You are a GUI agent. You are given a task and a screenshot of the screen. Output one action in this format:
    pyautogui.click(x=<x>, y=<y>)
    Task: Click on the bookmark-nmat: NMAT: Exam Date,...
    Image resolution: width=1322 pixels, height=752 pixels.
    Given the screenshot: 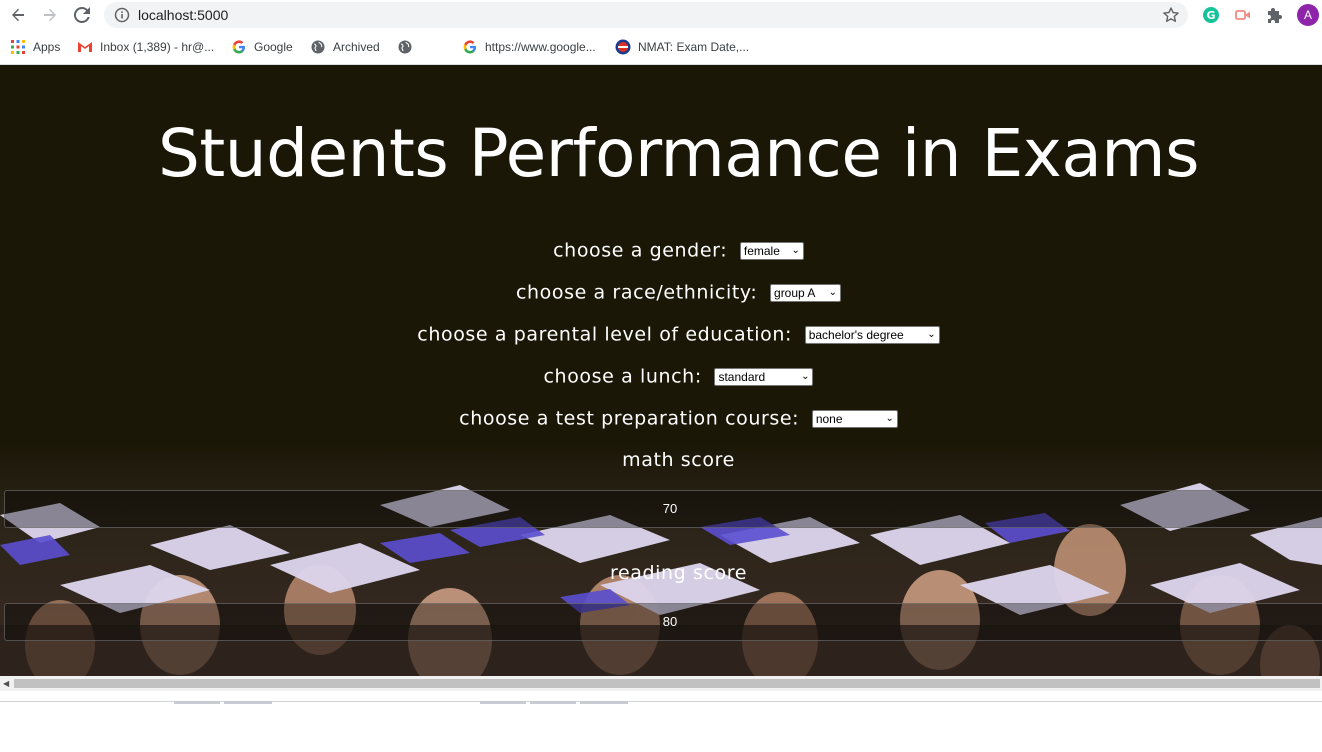 What is the action you would take?
    pyautogui.click(x=682, y=47)
    